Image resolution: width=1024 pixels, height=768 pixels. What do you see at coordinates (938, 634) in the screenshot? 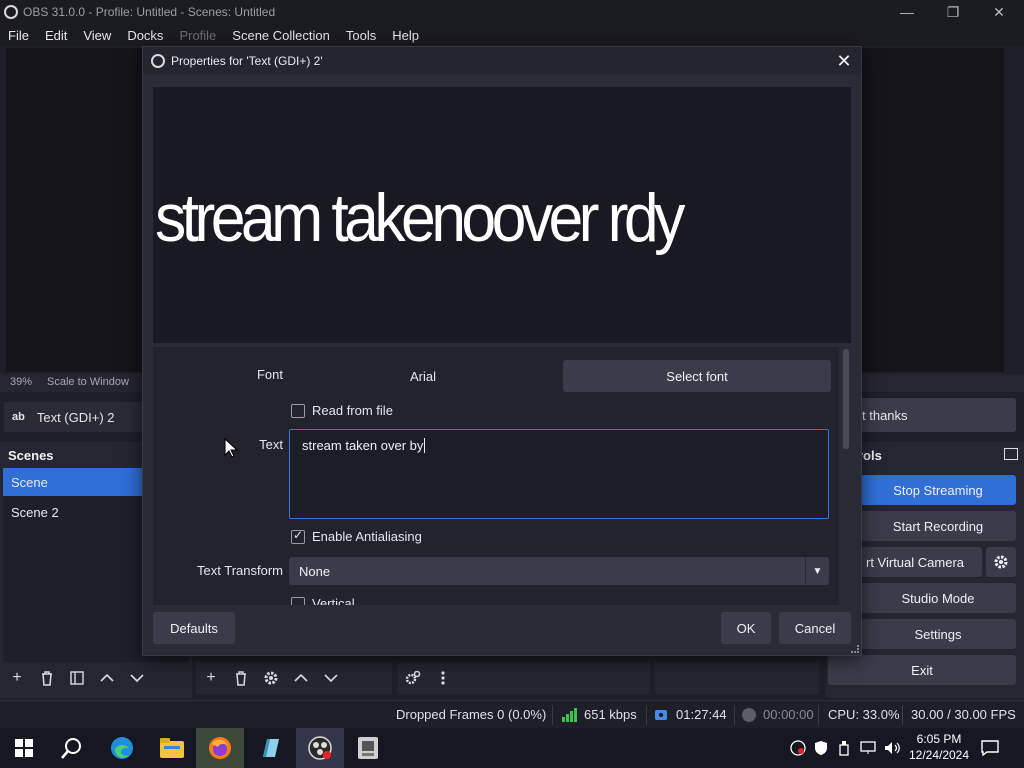
I see `settings-button: Settings` at bounding box center [938, 634].